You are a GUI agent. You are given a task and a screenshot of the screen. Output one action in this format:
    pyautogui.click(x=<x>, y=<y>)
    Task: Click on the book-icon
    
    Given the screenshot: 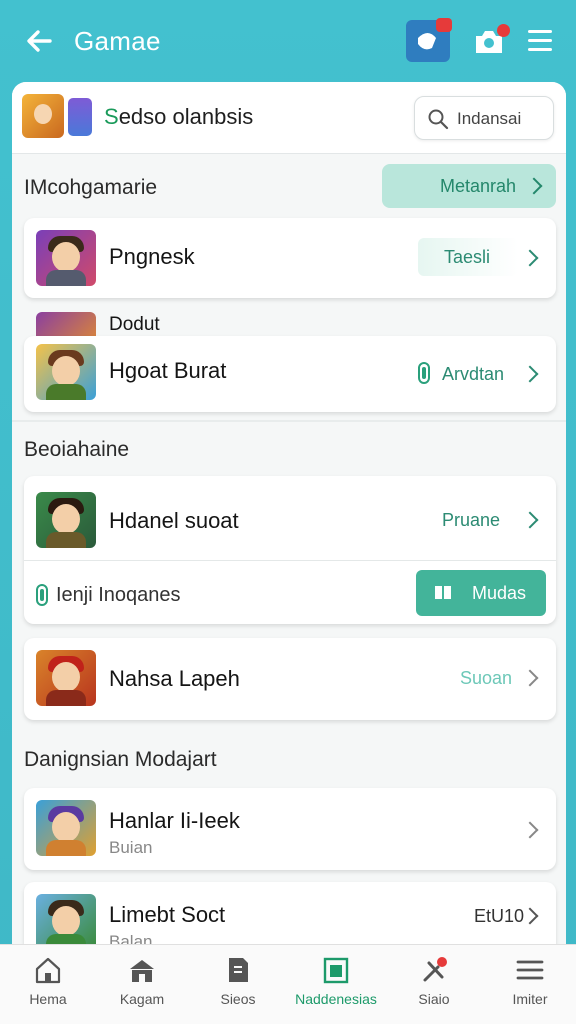 What is the action you would take?
    pyautogui.click(x=443, y=592)
    